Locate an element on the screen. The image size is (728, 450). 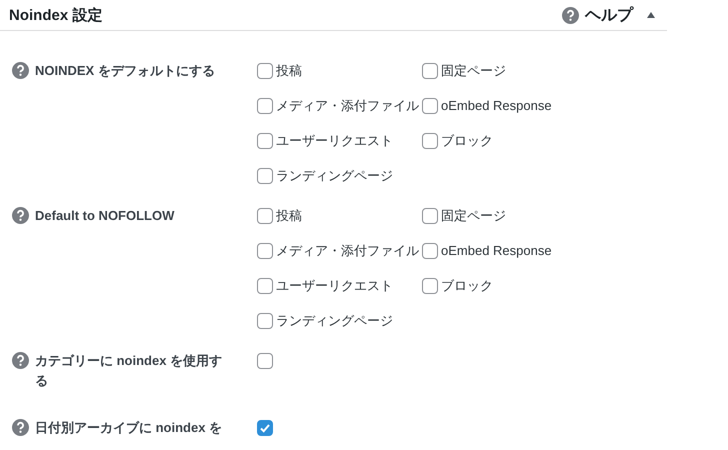
panel-title: Noindex 設定 is located at coordinates (56, 15).